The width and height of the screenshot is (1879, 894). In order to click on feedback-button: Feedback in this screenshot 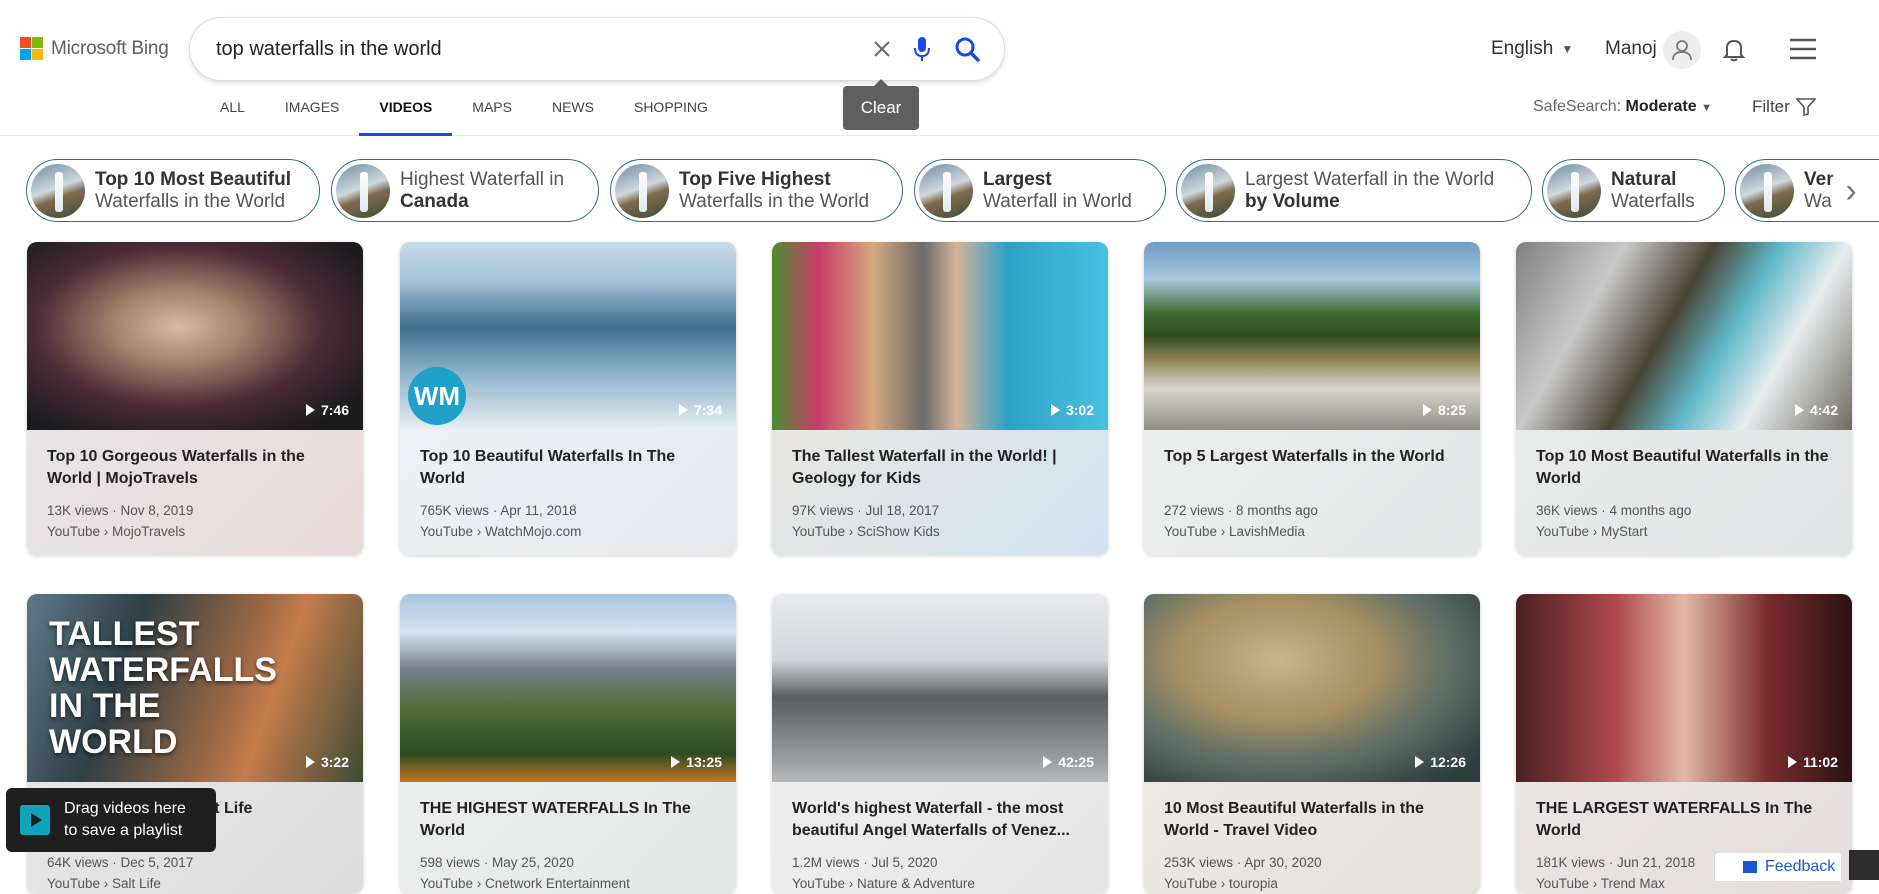, I will do `click(1778, 867)`.